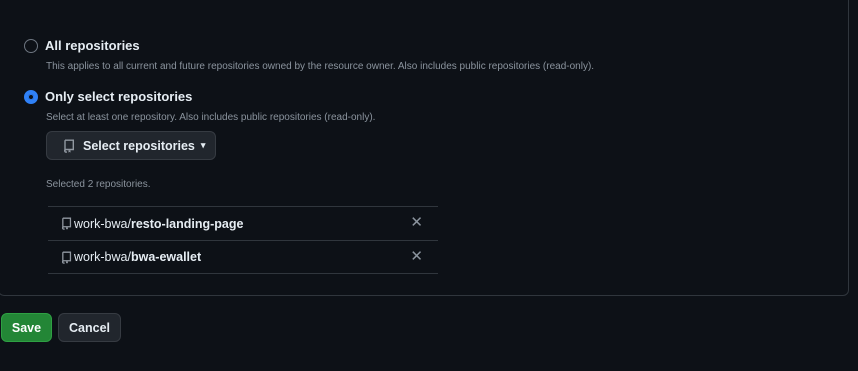  I want to click on radio-only-select-repositories, so click(31, 96).